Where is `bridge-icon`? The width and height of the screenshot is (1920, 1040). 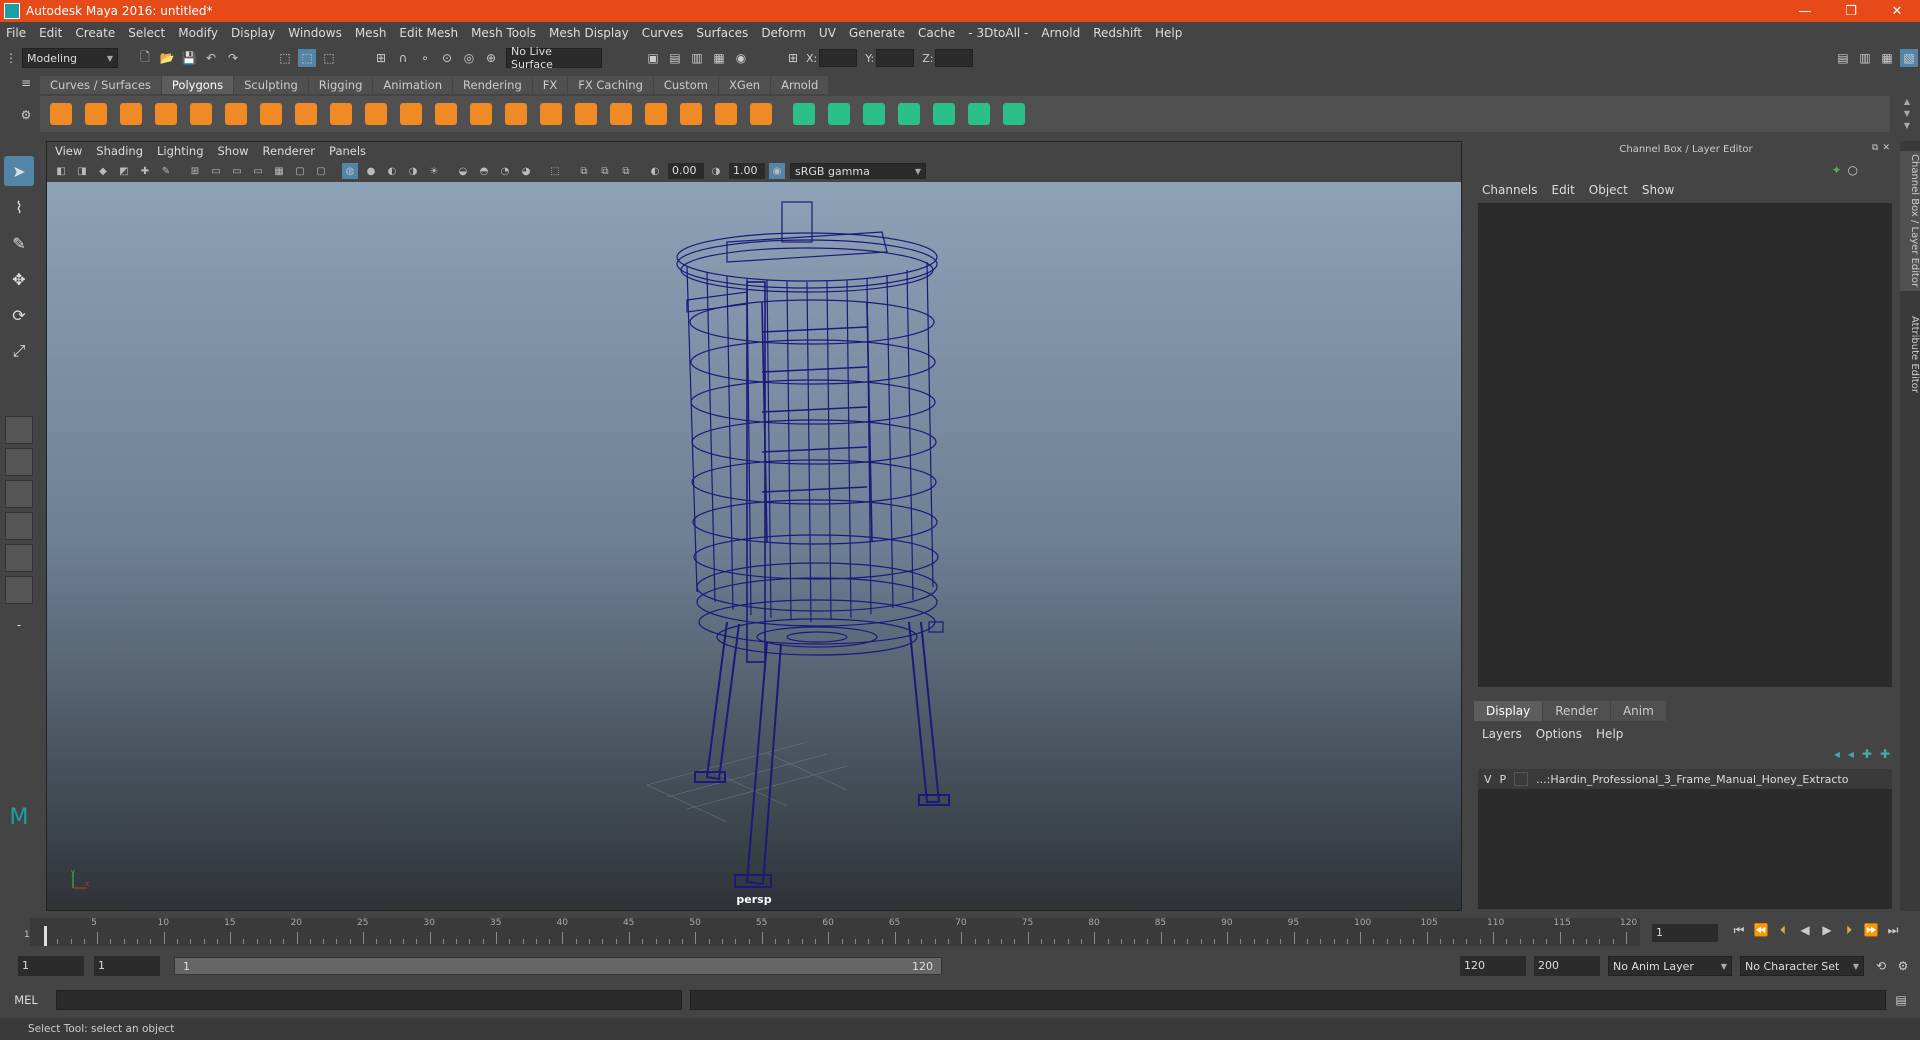
bridge-icon is located at coordinates (691, 114).